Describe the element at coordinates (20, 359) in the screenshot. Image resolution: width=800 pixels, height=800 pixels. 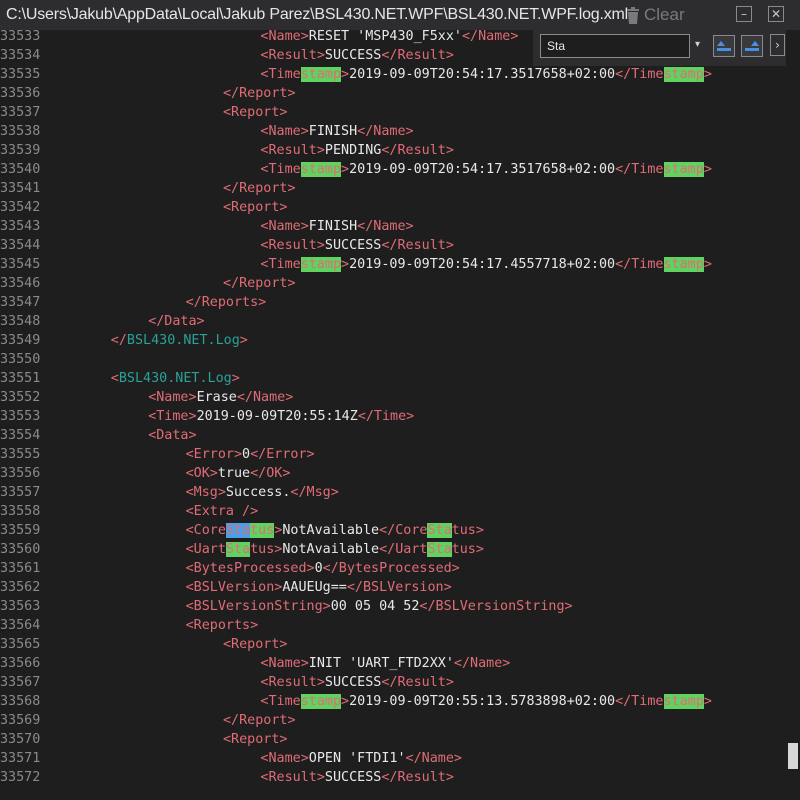
I see `line-number: 33550` at that location.